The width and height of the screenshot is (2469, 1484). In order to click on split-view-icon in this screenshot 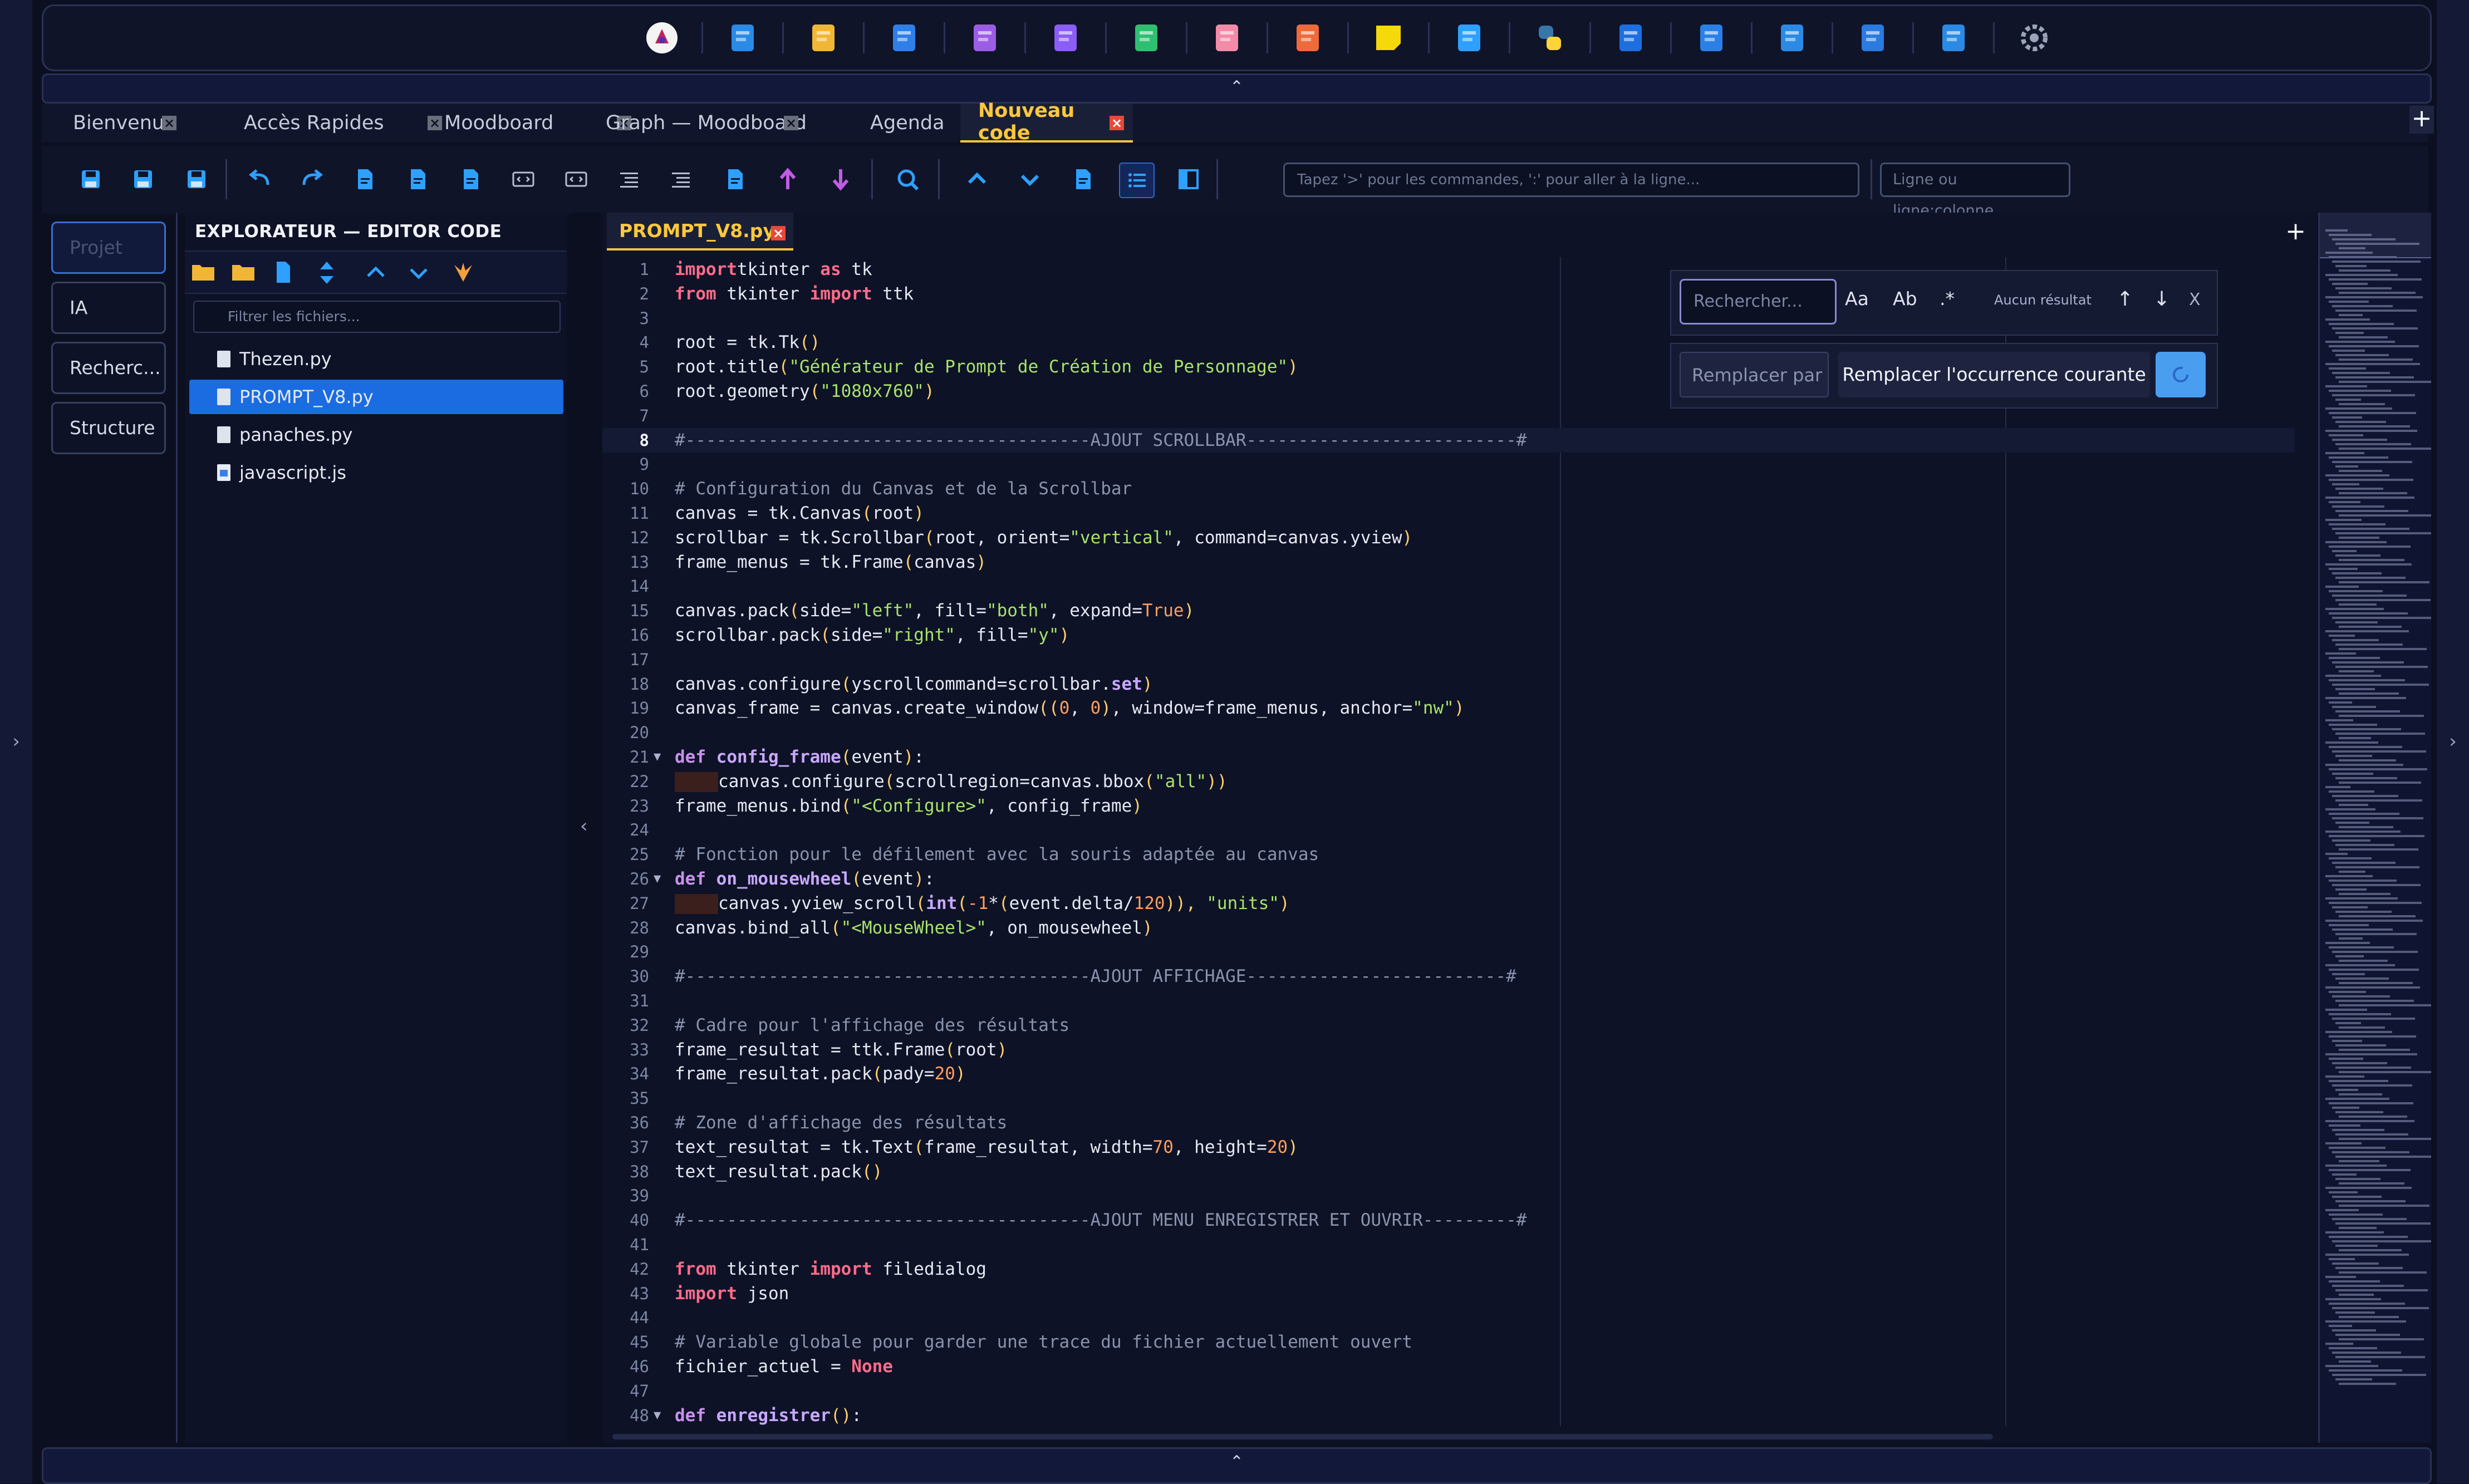, I will do `click(1189, 179)`.